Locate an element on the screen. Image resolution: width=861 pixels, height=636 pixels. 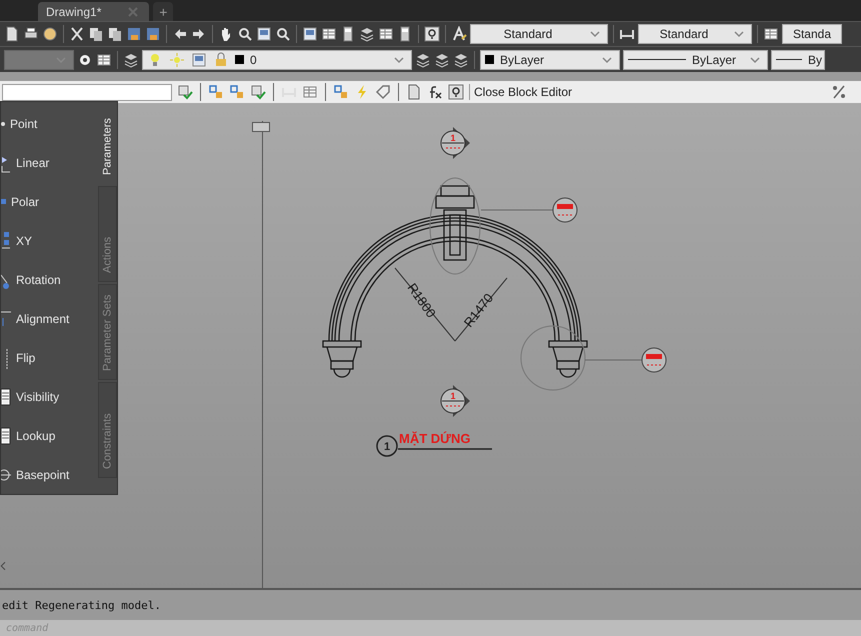
text-style-icon is located at coordinates (459, 34).